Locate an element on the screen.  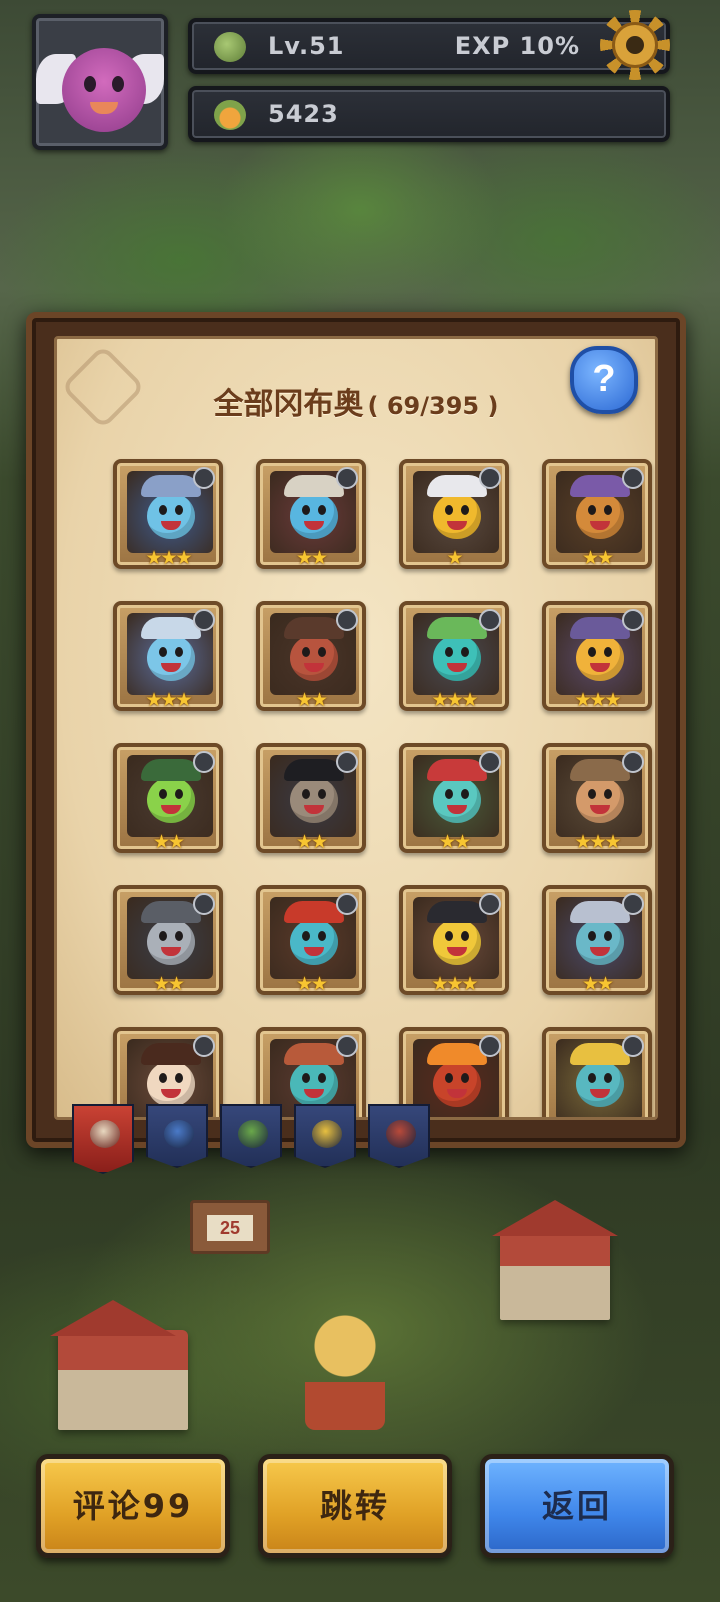
scene-statue is located at coordinates (345, 1370).